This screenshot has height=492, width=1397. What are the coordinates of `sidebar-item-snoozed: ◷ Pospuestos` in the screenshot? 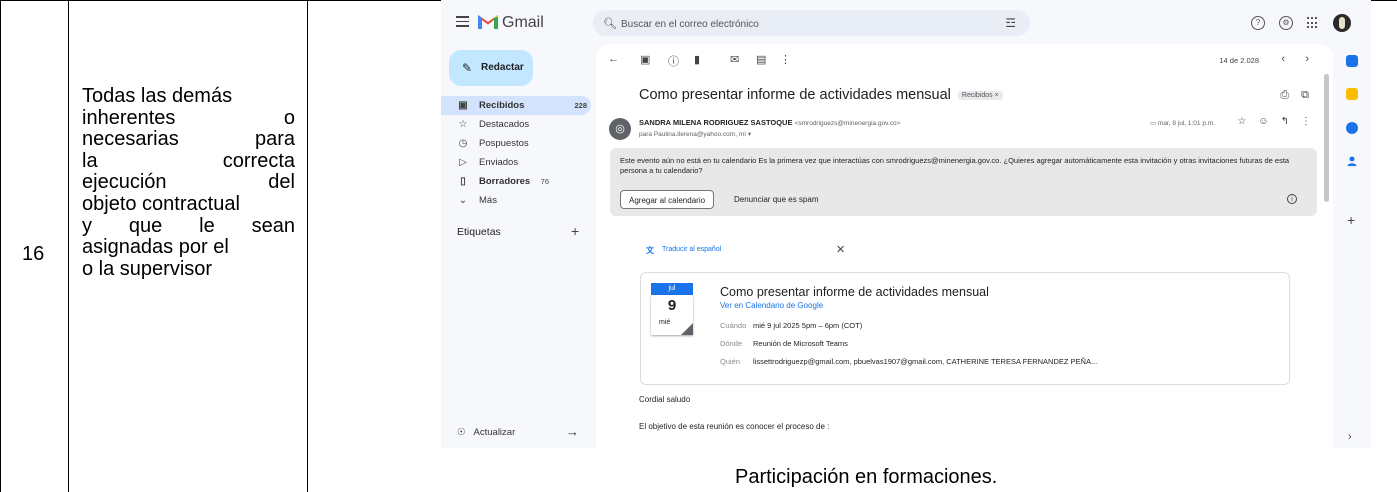 It's located at (516, 143).